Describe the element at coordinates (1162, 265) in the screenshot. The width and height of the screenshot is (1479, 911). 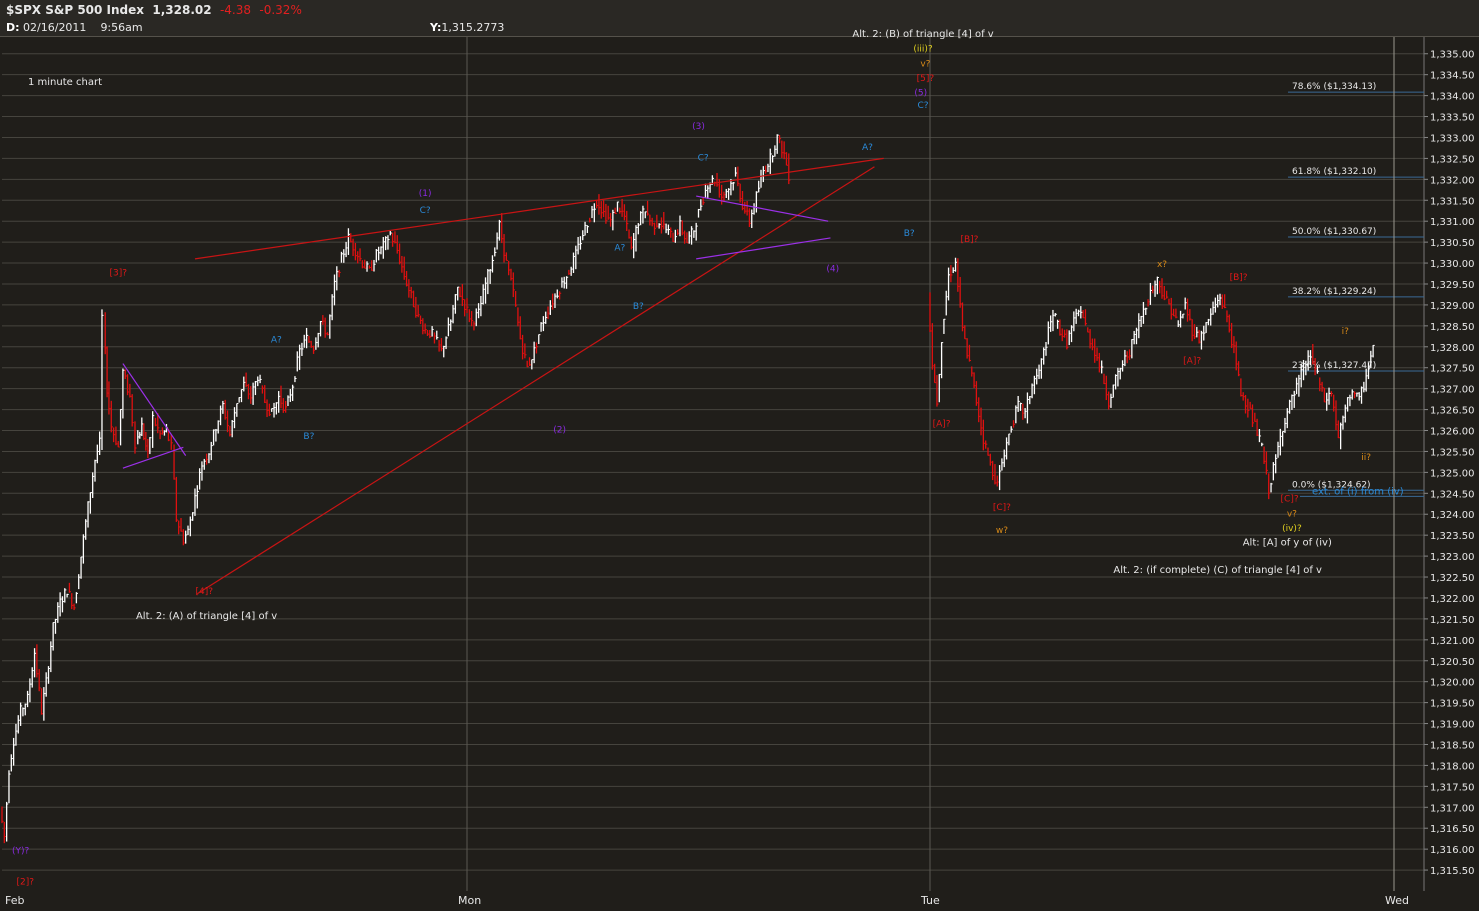
I see `wave-label: x?` at that location.